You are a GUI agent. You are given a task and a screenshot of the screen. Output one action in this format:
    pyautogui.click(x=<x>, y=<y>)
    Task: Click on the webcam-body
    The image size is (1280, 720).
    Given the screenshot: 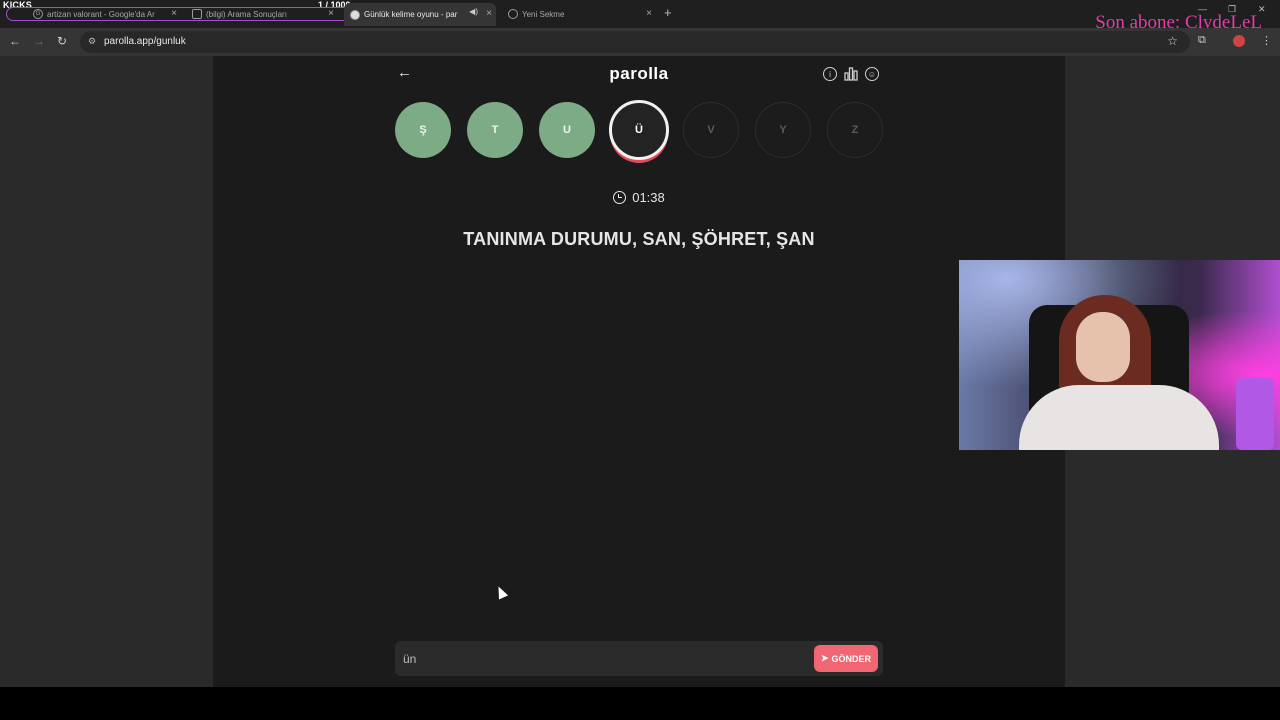 What is the action you would take?
    pyautogui.click(x=1119, y=417)
    